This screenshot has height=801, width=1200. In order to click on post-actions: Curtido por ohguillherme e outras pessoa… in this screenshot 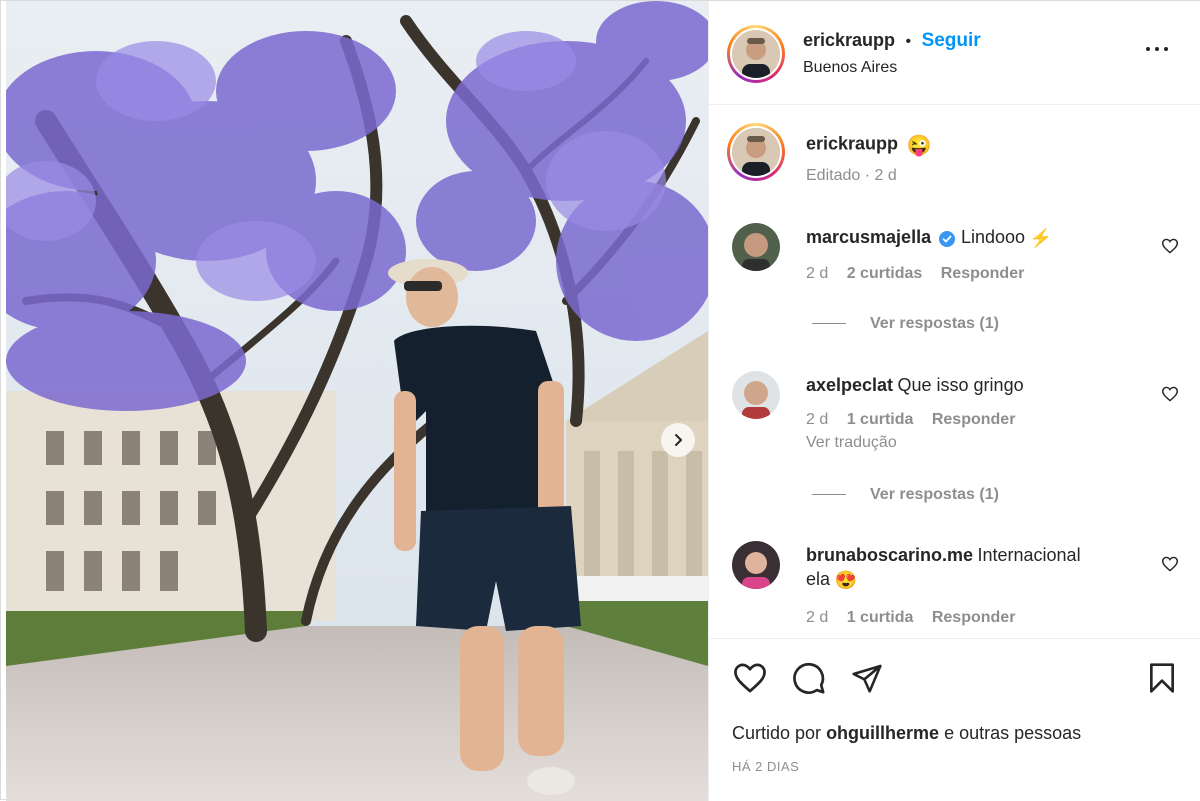, I will do `click(954, 719)`.